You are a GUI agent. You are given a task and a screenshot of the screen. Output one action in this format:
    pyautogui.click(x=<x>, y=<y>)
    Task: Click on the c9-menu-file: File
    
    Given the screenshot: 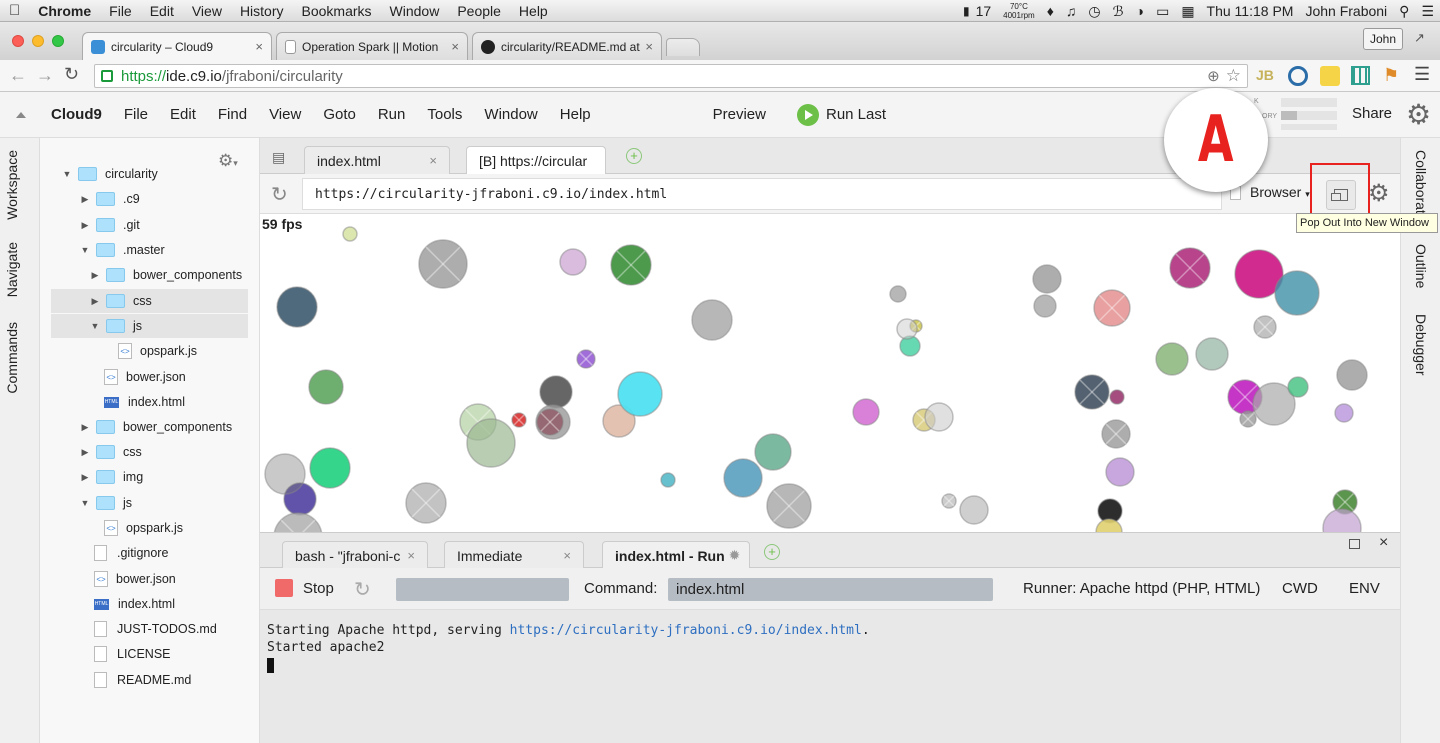 What is the action you would take?
    pyautogui.click(x=136, y=114)
    